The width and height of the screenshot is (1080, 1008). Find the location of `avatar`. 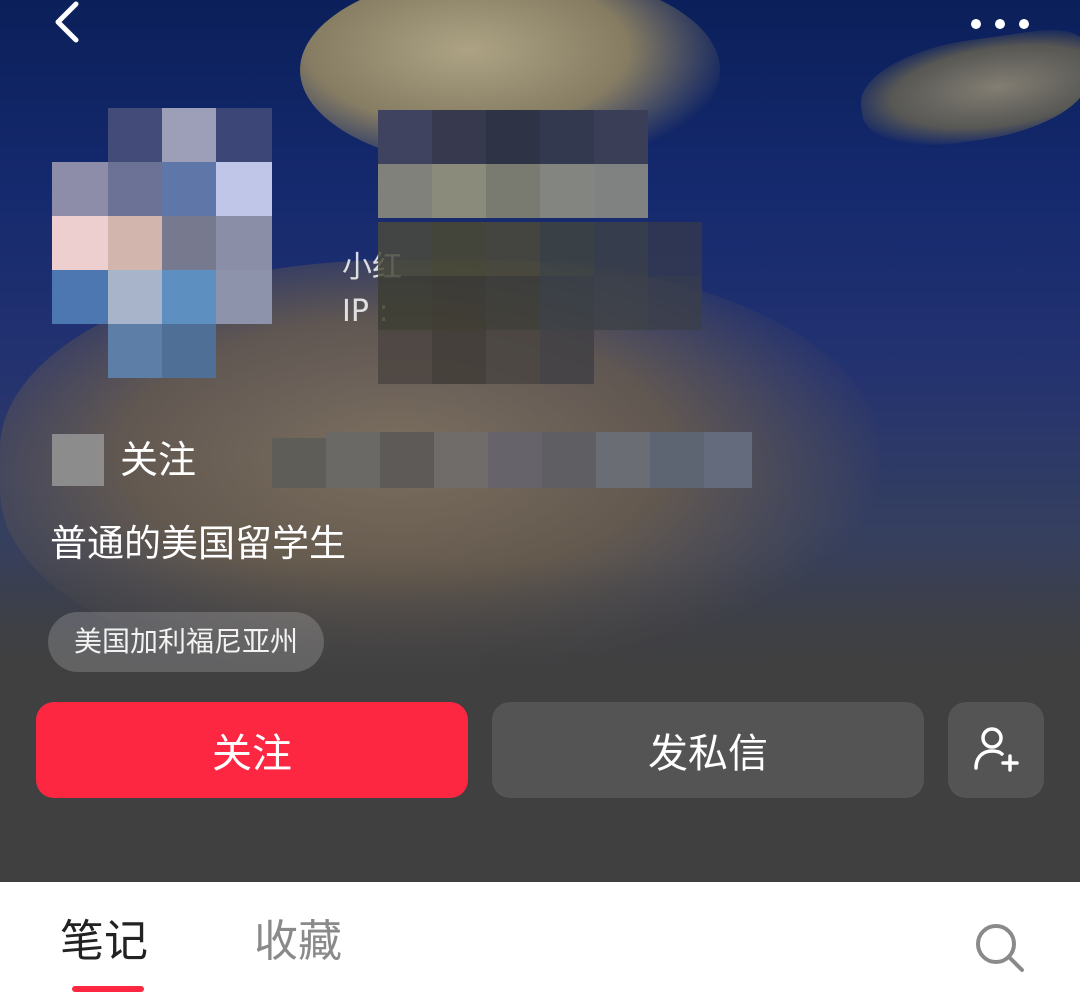

avatar is located at coordinates (162, 243).